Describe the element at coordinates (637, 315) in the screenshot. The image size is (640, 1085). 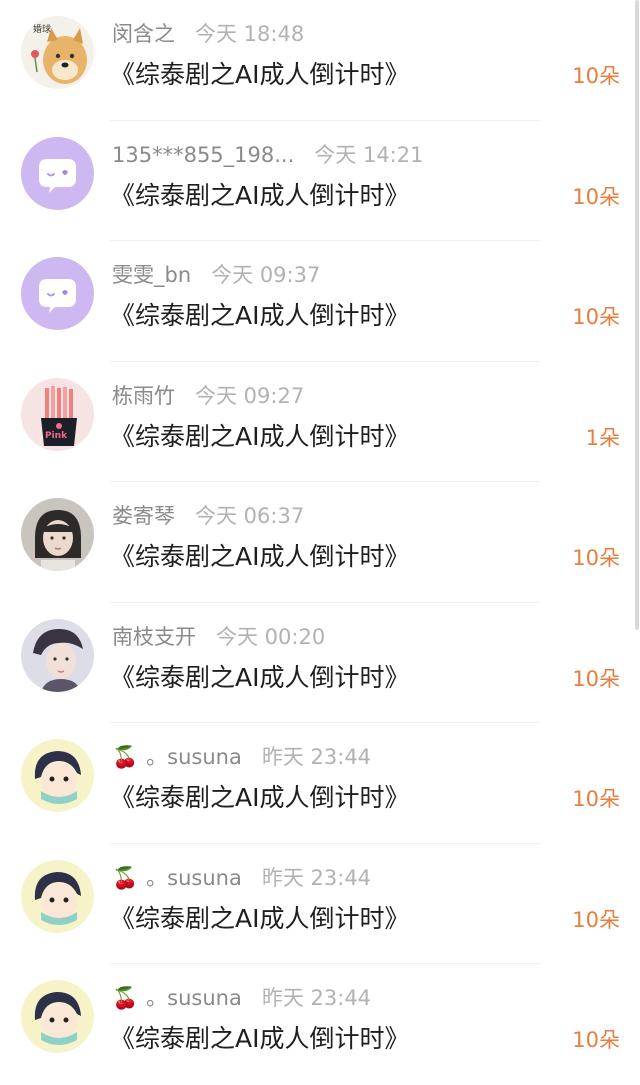
I see `scrollbar` at that location.